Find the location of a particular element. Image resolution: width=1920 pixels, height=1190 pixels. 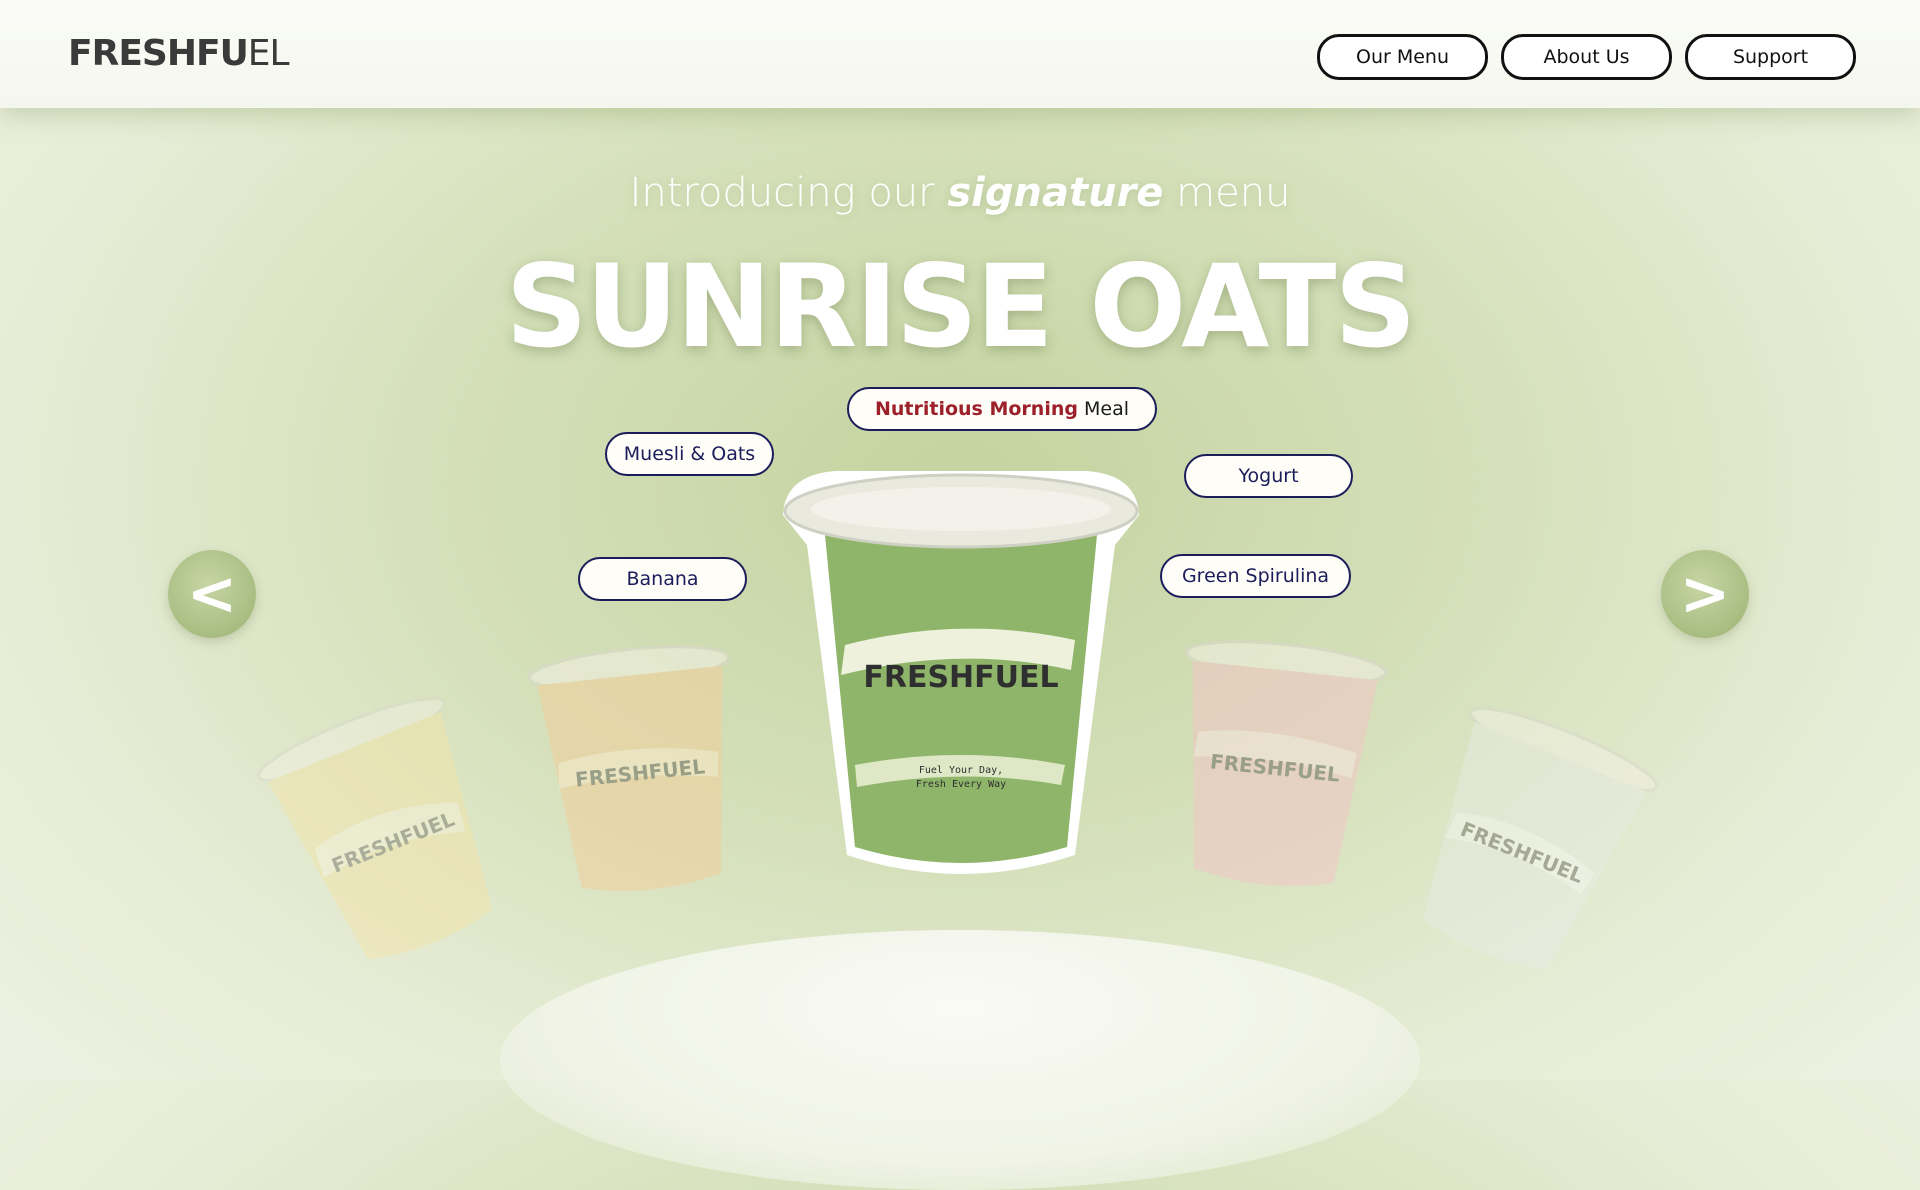

product-title: SUNRISE OATS is located at coordinates (960, 306).